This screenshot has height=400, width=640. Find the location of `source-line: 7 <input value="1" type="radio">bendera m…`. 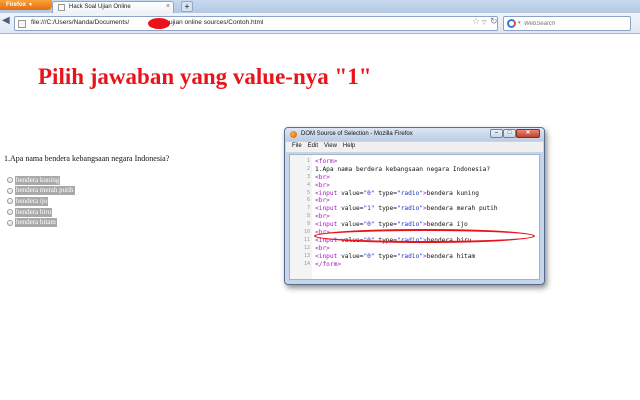

source-line: 7 <input value="1" type="radio">bendera m… is located at coordinates (414, 209).